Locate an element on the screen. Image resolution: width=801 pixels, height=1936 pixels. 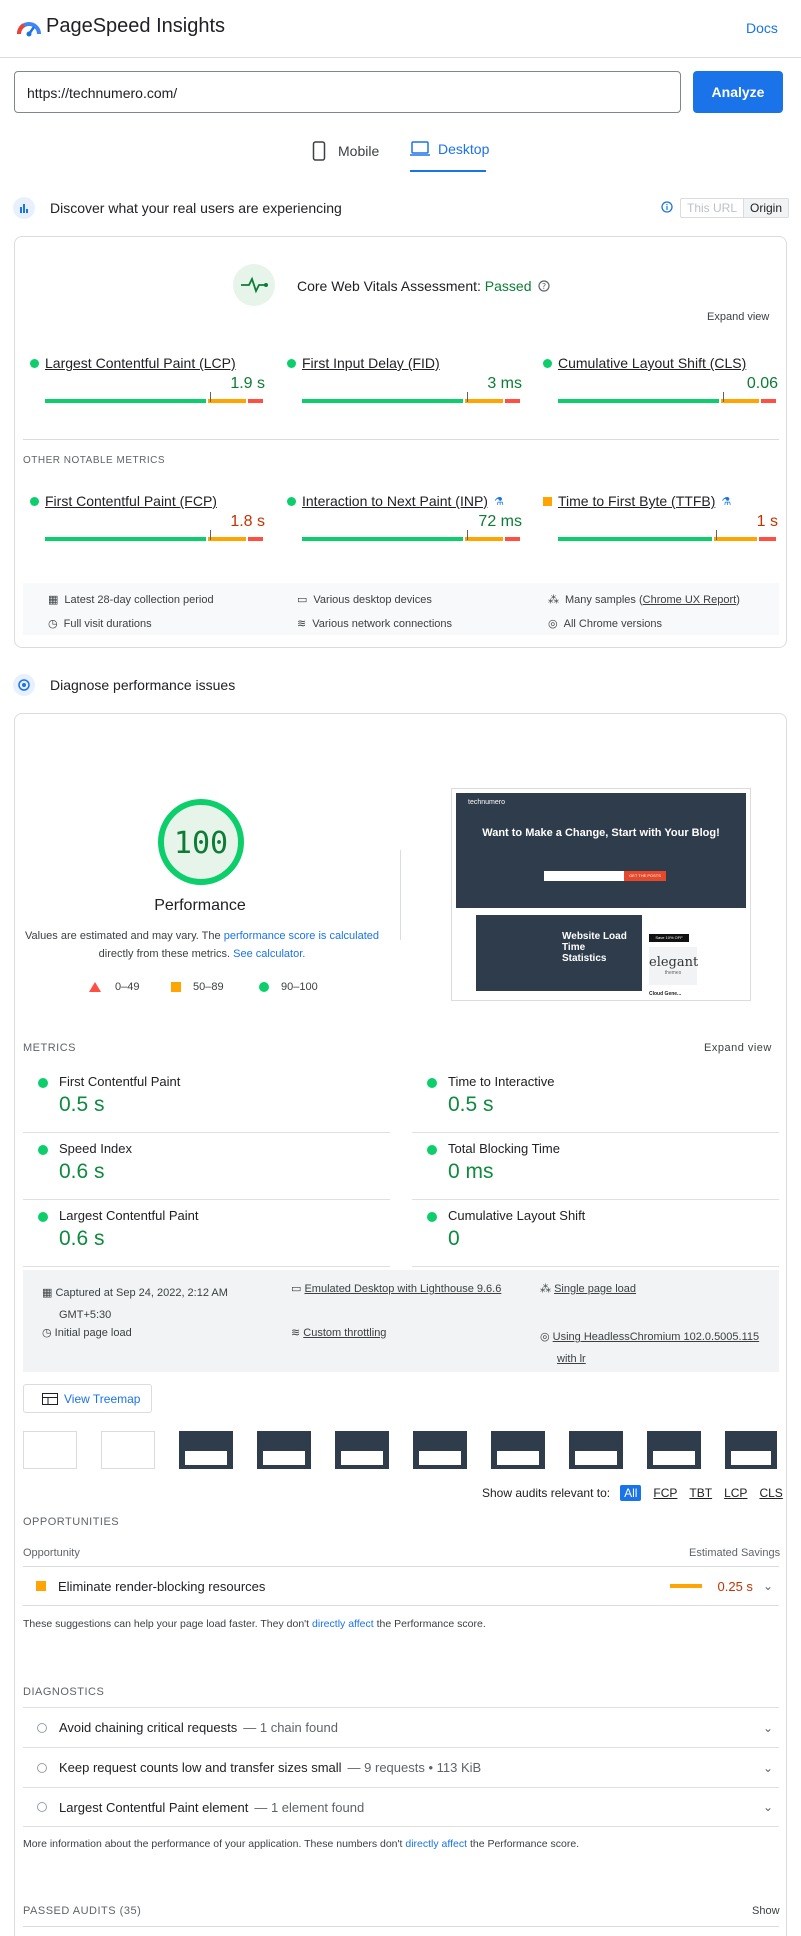
see-calculator-link: See calculator. is located at coordinates (269, 954).